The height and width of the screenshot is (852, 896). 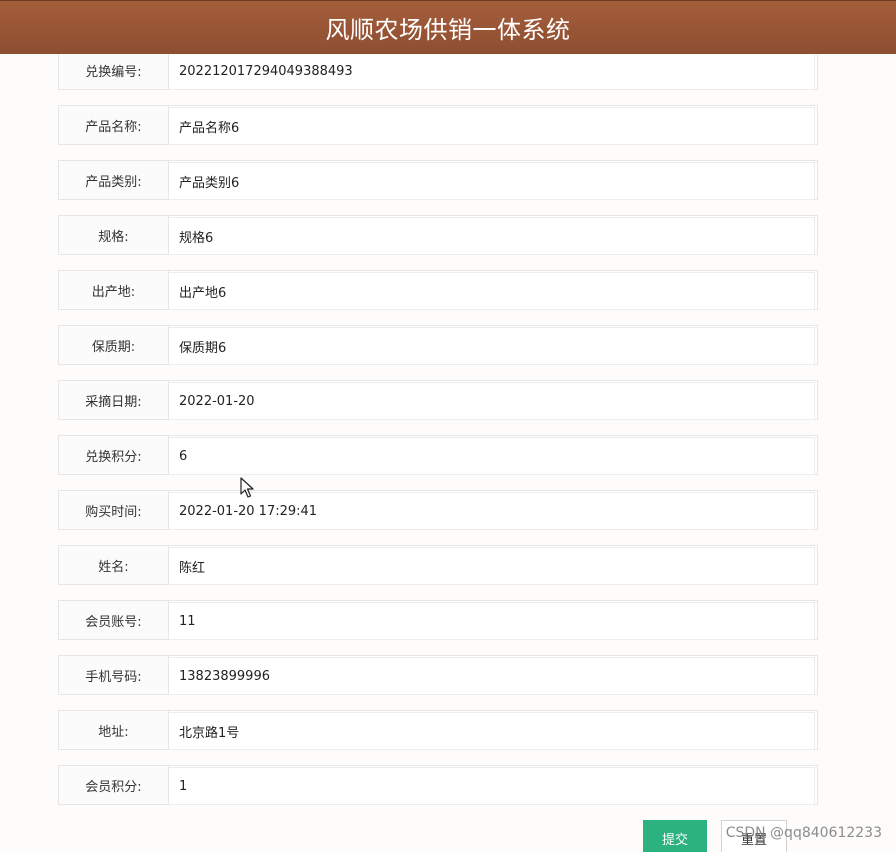 I want to click on specification-field: 规格6, so click(x=492, y=236).